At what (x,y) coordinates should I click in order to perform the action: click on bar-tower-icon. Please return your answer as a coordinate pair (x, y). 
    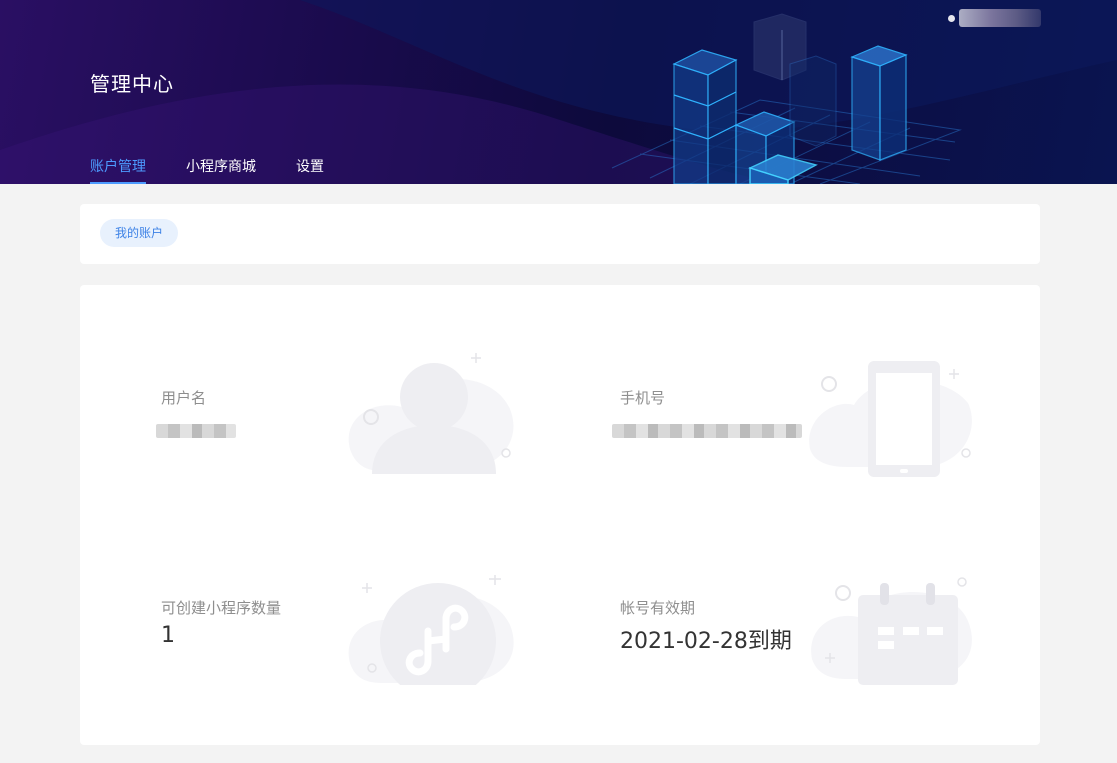
    Looking at the image, I should click on (705, 116).